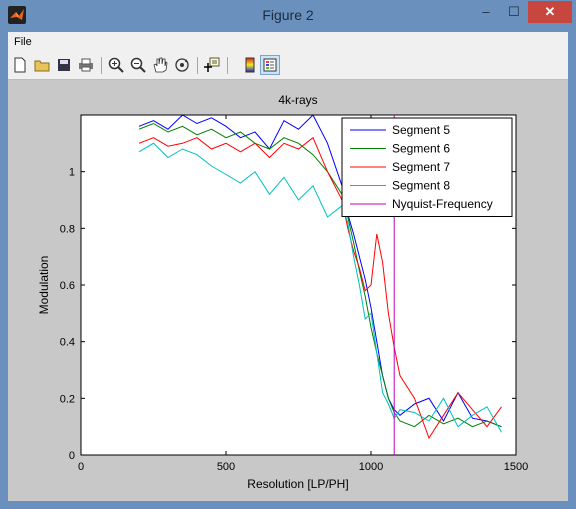 This screenshot has width=576, height=509. What do you see at coordinates (44, 285) in the screenshot?
I see `y-axis-label: Modulation` at bounding box center [44, 285].